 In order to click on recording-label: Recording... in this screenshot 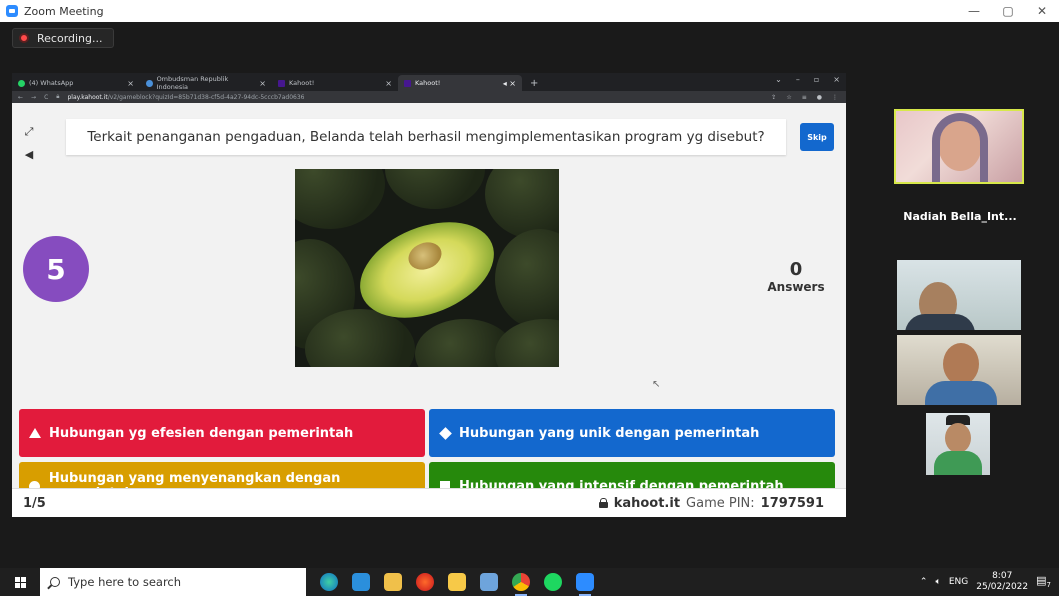, I will do `click(70, 38)`.